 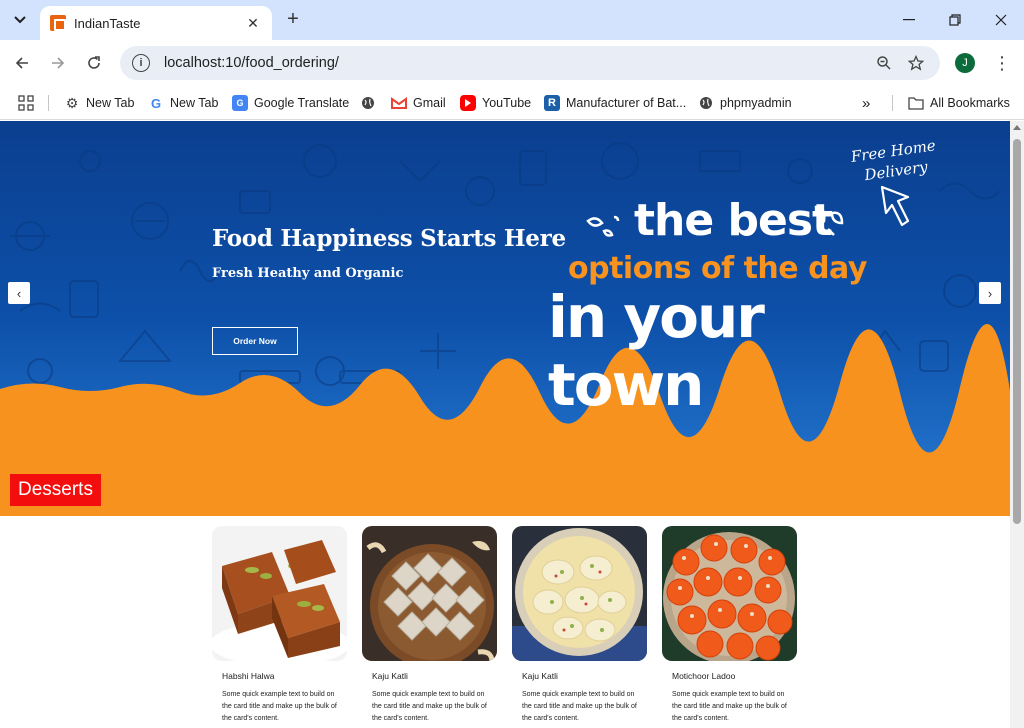 I want to click on bookmark-google-translate: G Google Translate, so click(x=290, y=103).